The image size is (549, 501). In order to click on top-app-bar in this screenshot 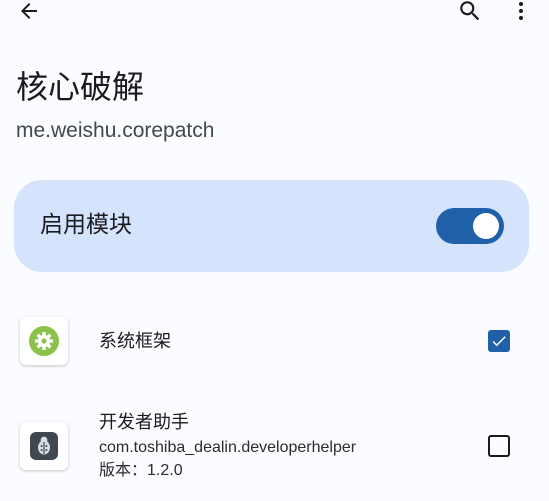, I will do `click(274, 15)`.